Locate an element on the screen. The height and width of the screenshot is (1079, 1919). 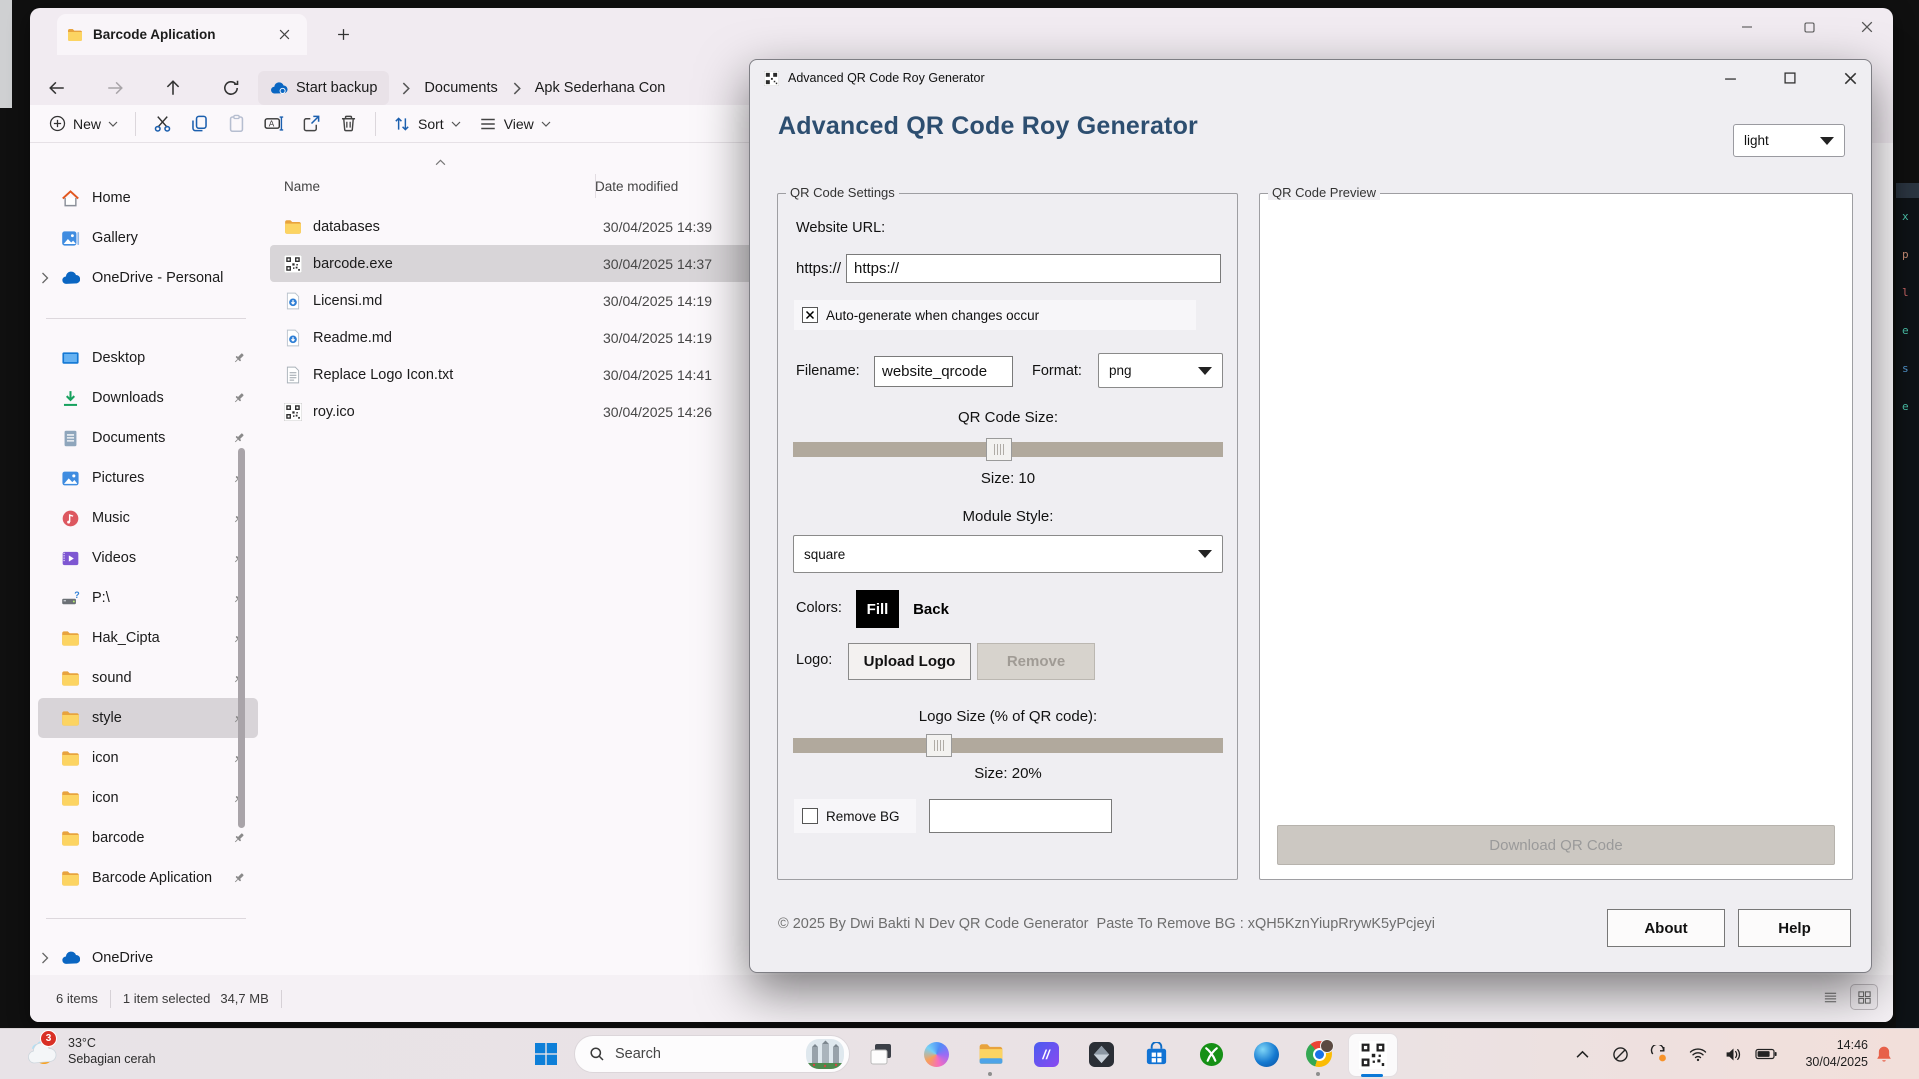
slashes-app-button: // is located at coordinates (1046, 1054).